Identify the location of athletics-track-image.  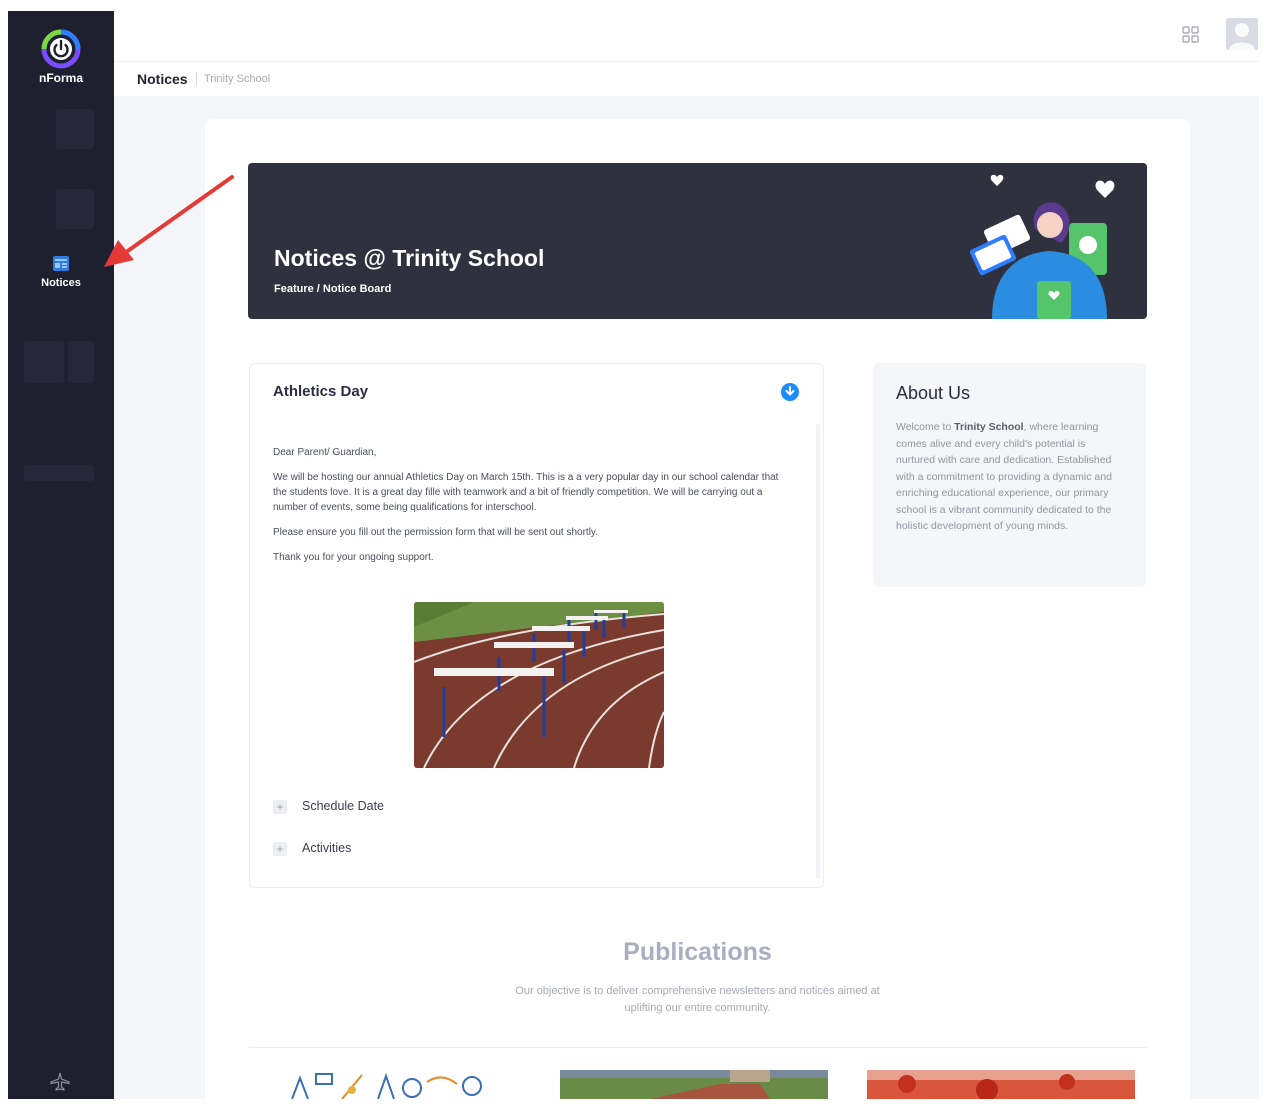
(539, 685).